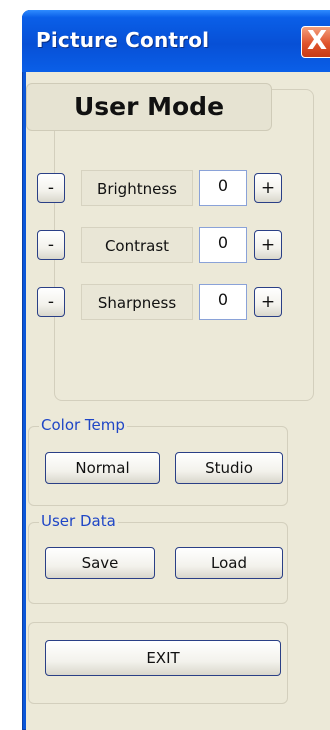 This screenshot has height=730, width=330. I want to click on contrast-decrease-button: -, so click(51, 245).